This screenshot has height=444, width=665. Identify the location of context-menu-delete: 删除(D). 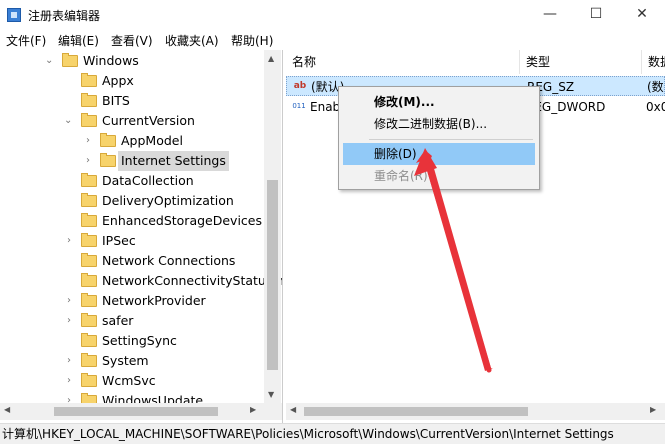
(439, 154).